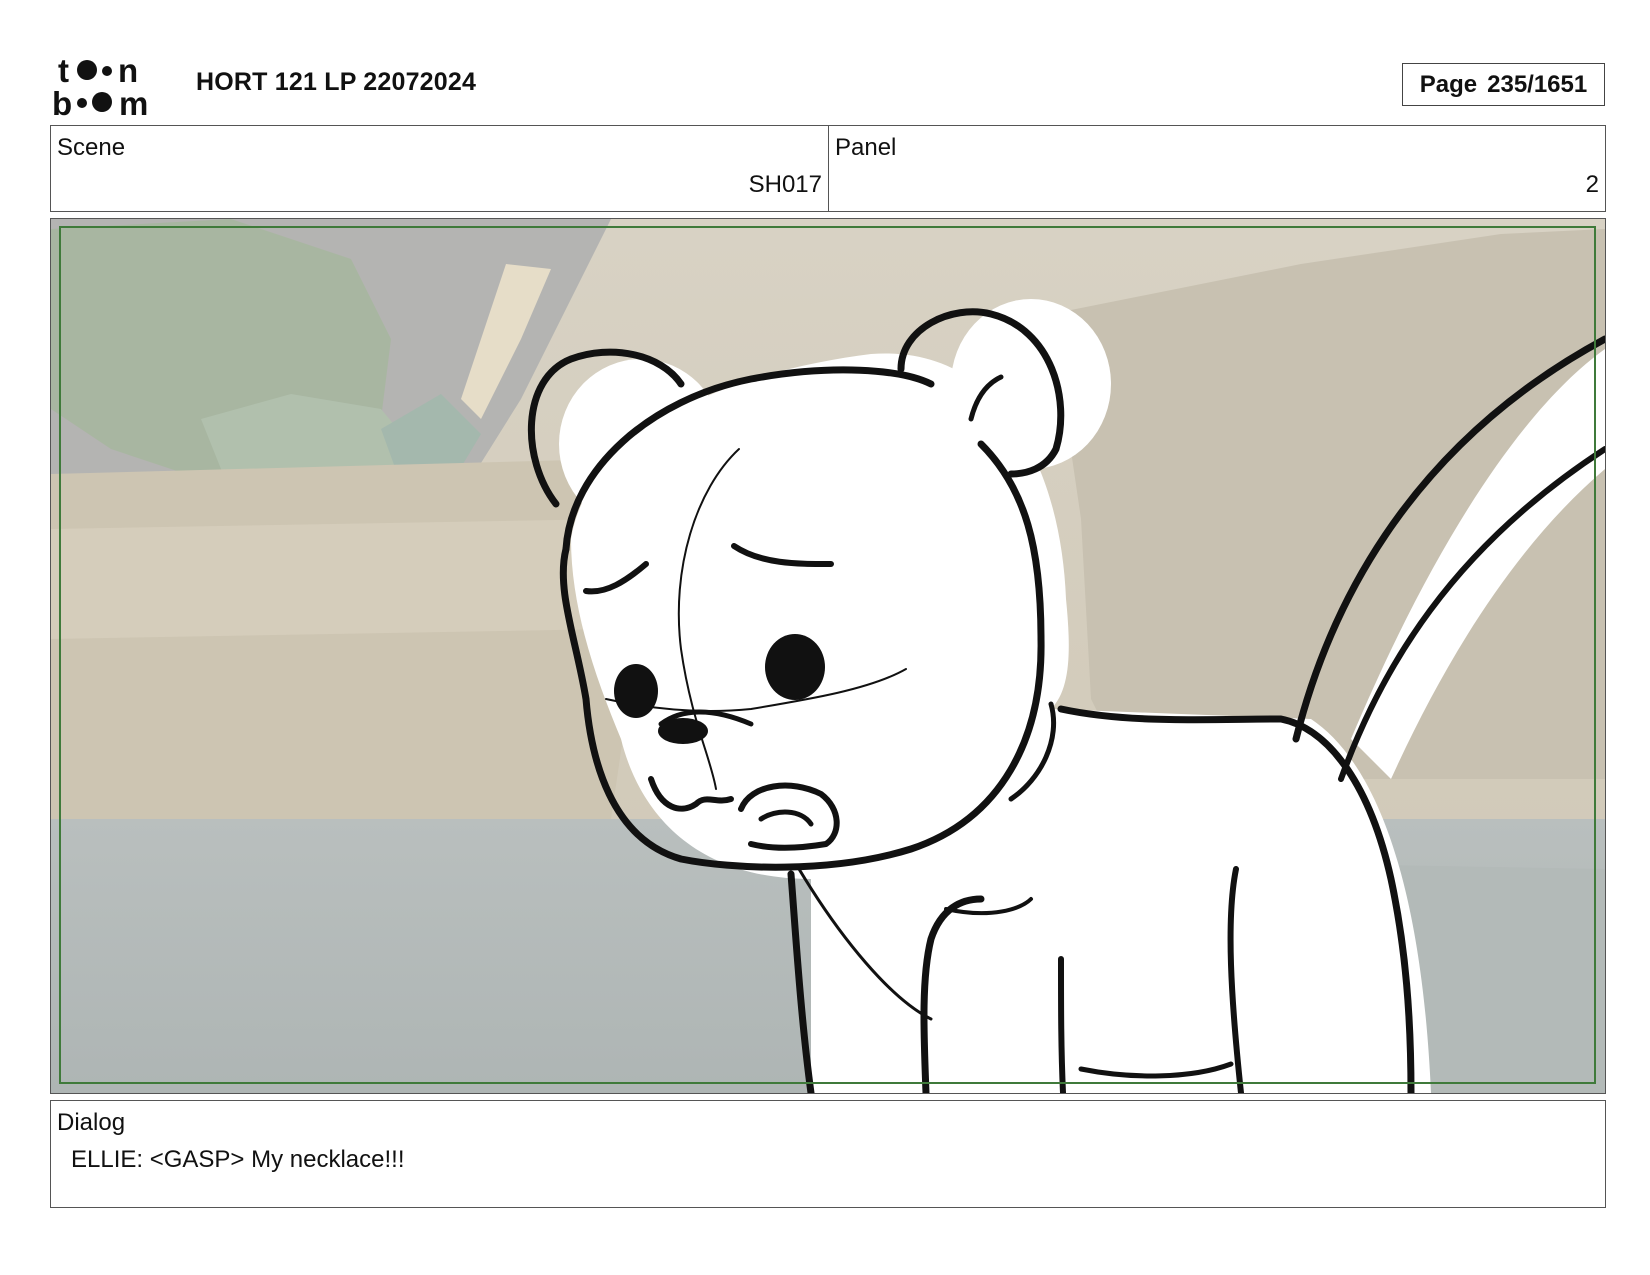 This screenshot has height=1275, width=1650. I want to click on dialog-label: Dialog, so click(91, 1122).